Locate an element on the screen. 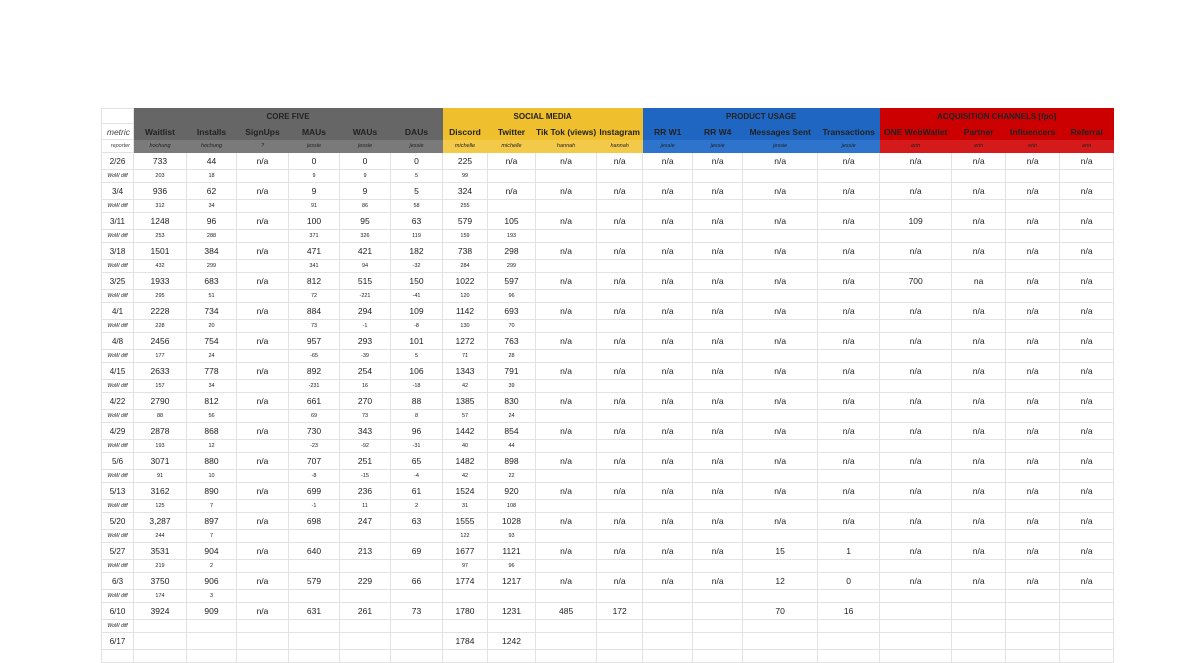 The width and height of the screenshot is (1200, 663). value-cell: 2456 is located at coordinates (160, 341).